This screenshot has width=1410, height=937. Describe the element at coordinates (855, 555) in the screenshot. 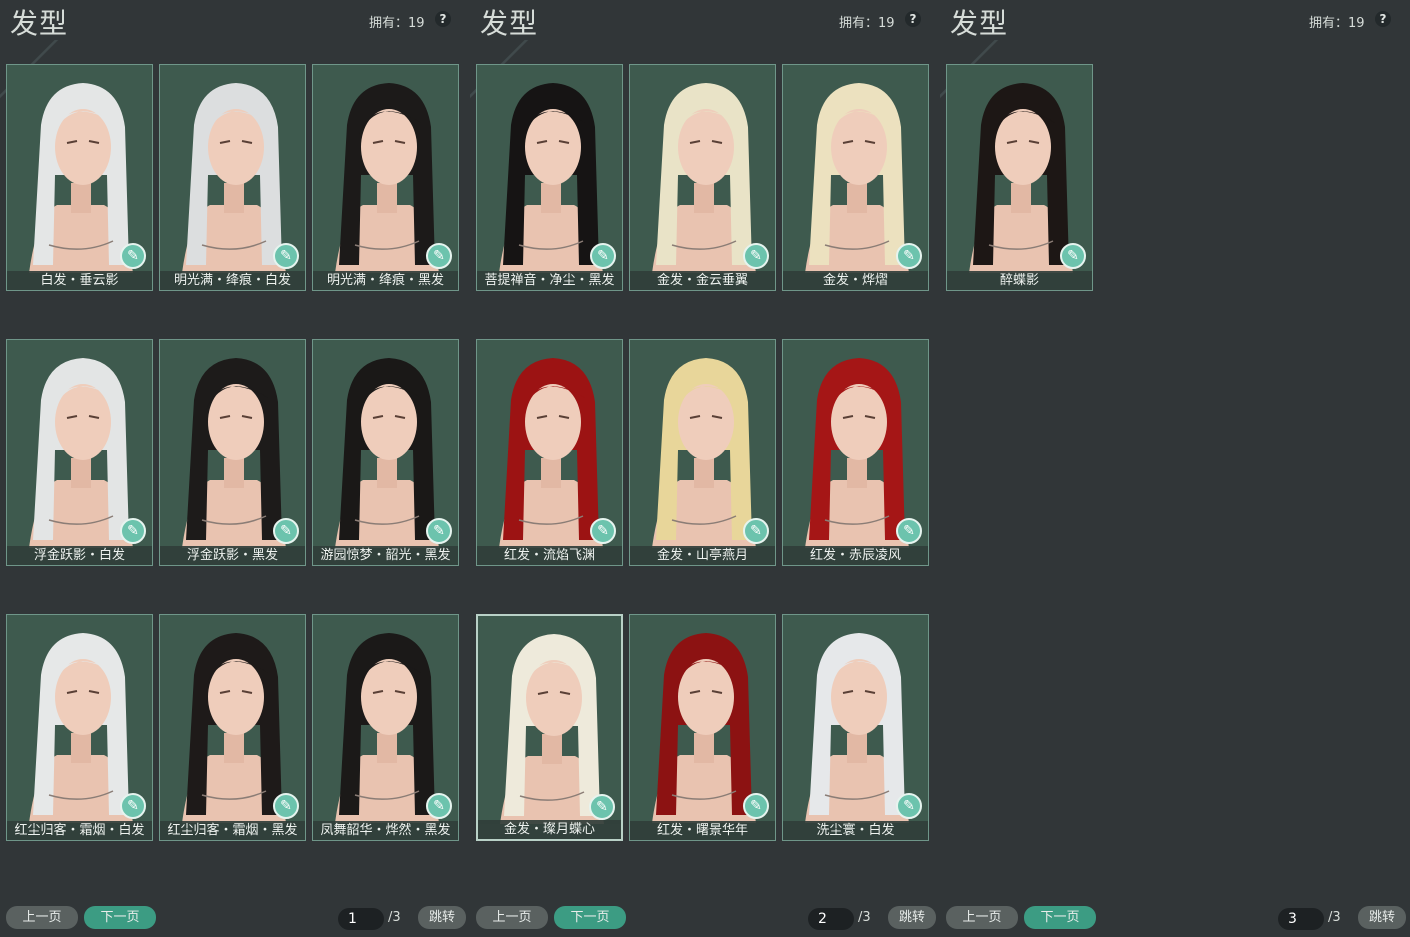

I see `hairstyle-name: 红发・赤辰凌风` at that location.